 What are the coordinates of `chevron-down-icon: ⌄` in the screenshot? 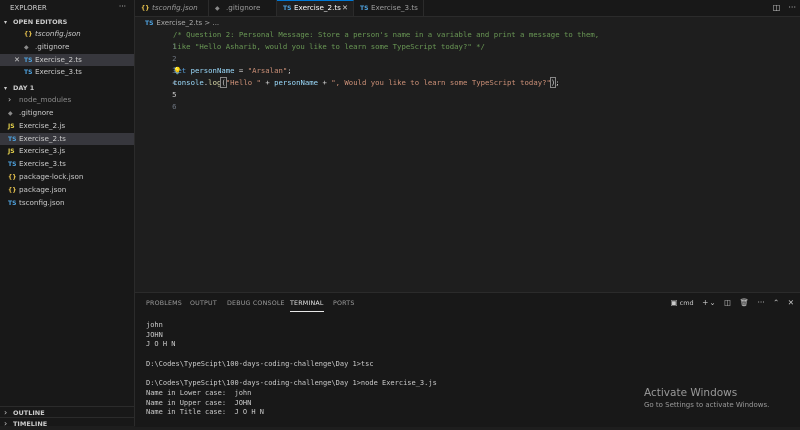 It's located at (712, 302).